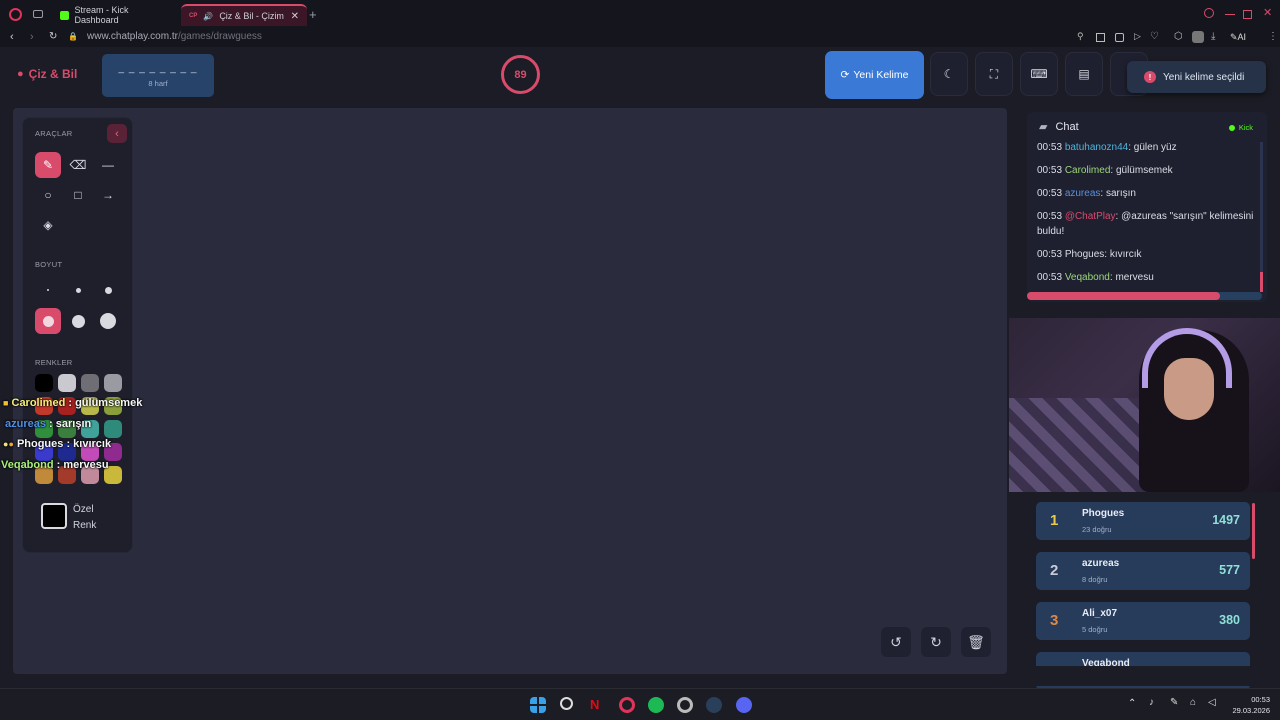 This screenshot has height=720, width=1280. What do you see at coordinates (1261, 282) in the screenshot?
I see `chat-scroll-thumb` at bounding box center [1261, 282].